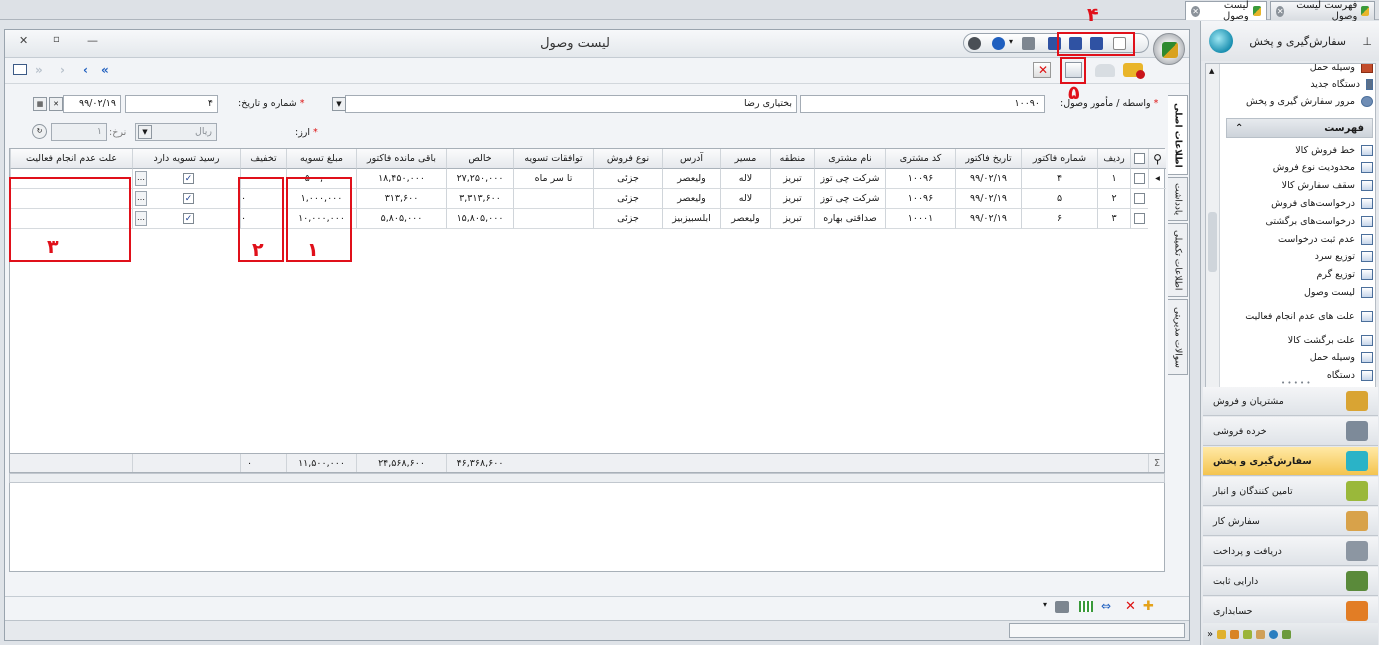  What do you see at coordinates (998, 43) in the screenshot?
I see `help-icon` at bounding box center [998, 43].